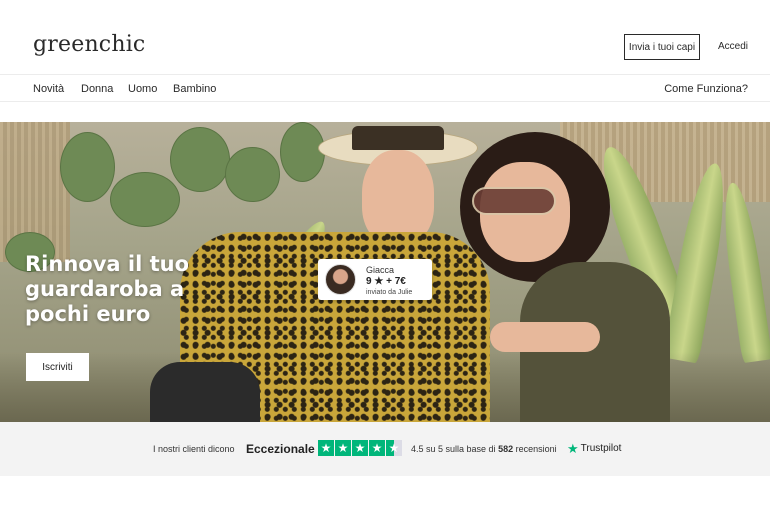 This screenshot has width=770, height=513. I want to click on face-left, so click(398, 197).